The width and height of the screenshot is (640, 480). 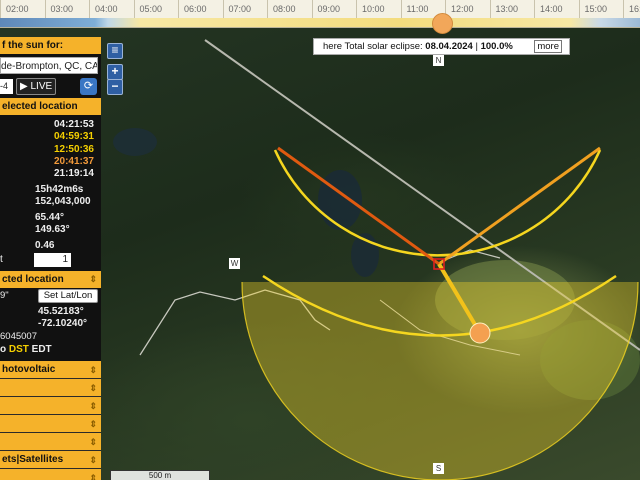 What do you see at coordinates (320, 22) in the screenshot?
I see `daylight-bar` at bounding box center [320, 22].